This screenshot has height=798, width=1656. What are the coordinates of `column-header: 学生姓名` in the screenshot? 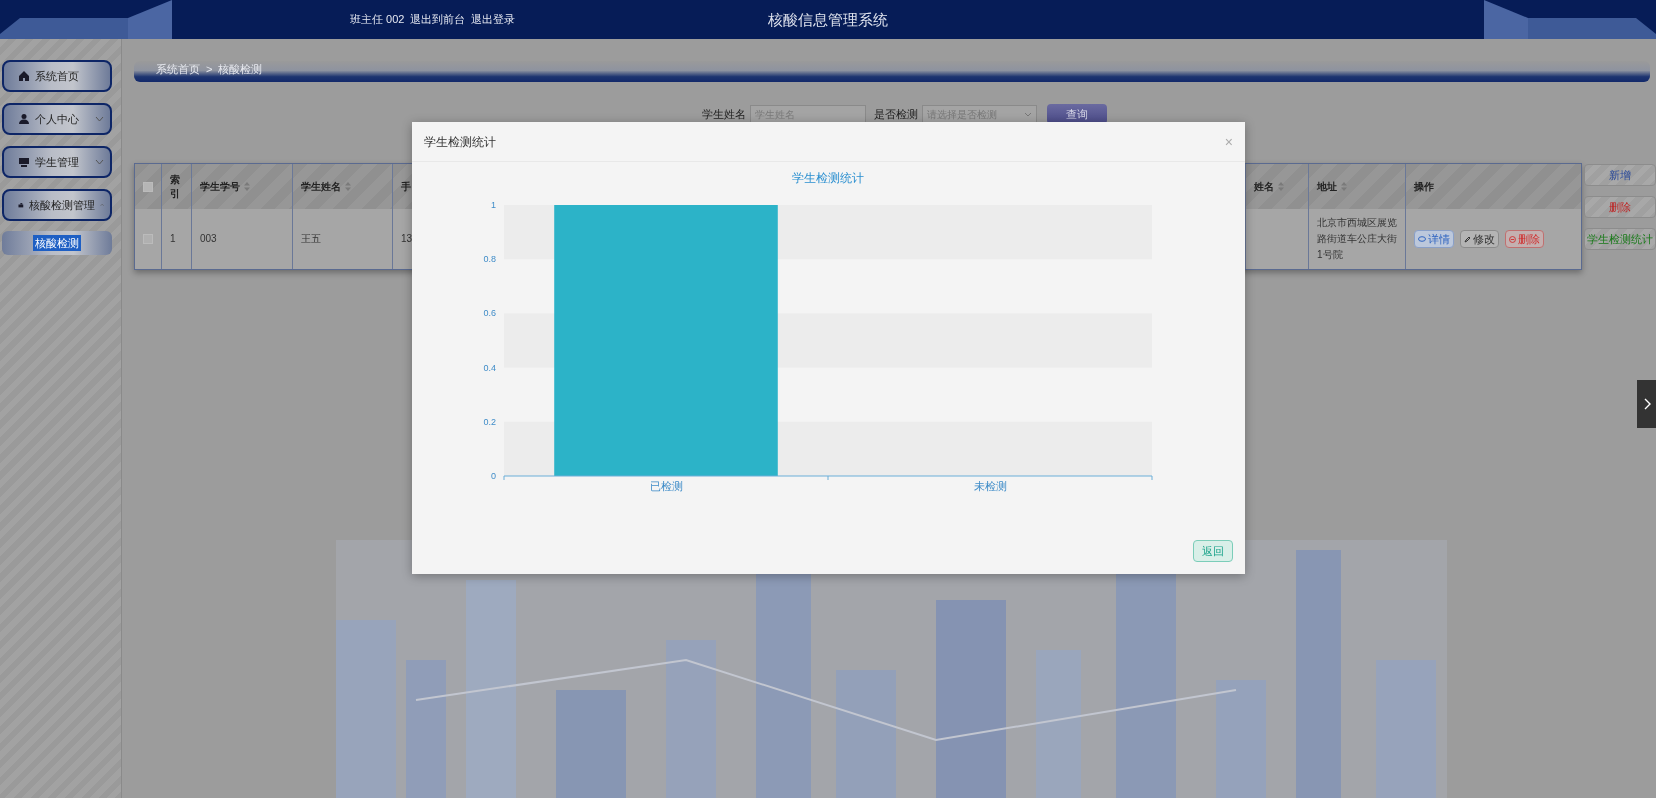 It's located at (342, 186).